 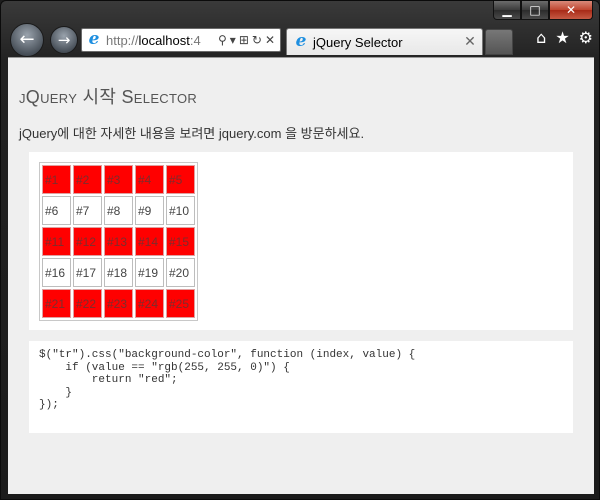 I want to click on window-controls: ▁ □ ✕, so click(x=543, y=10).